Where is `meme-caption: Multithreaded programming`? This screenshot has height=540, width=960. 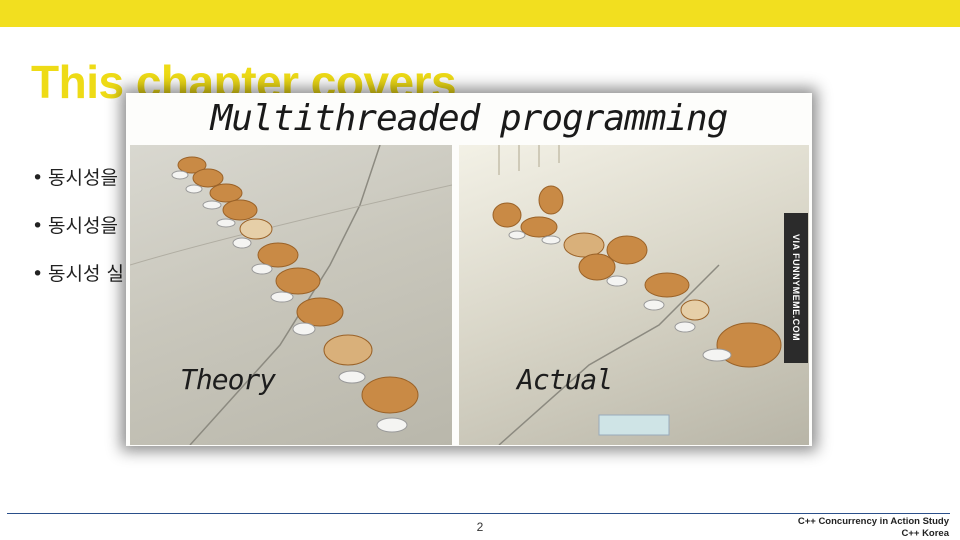
meme-caption: Multithreaded programming is located at coordinates (469, 118).